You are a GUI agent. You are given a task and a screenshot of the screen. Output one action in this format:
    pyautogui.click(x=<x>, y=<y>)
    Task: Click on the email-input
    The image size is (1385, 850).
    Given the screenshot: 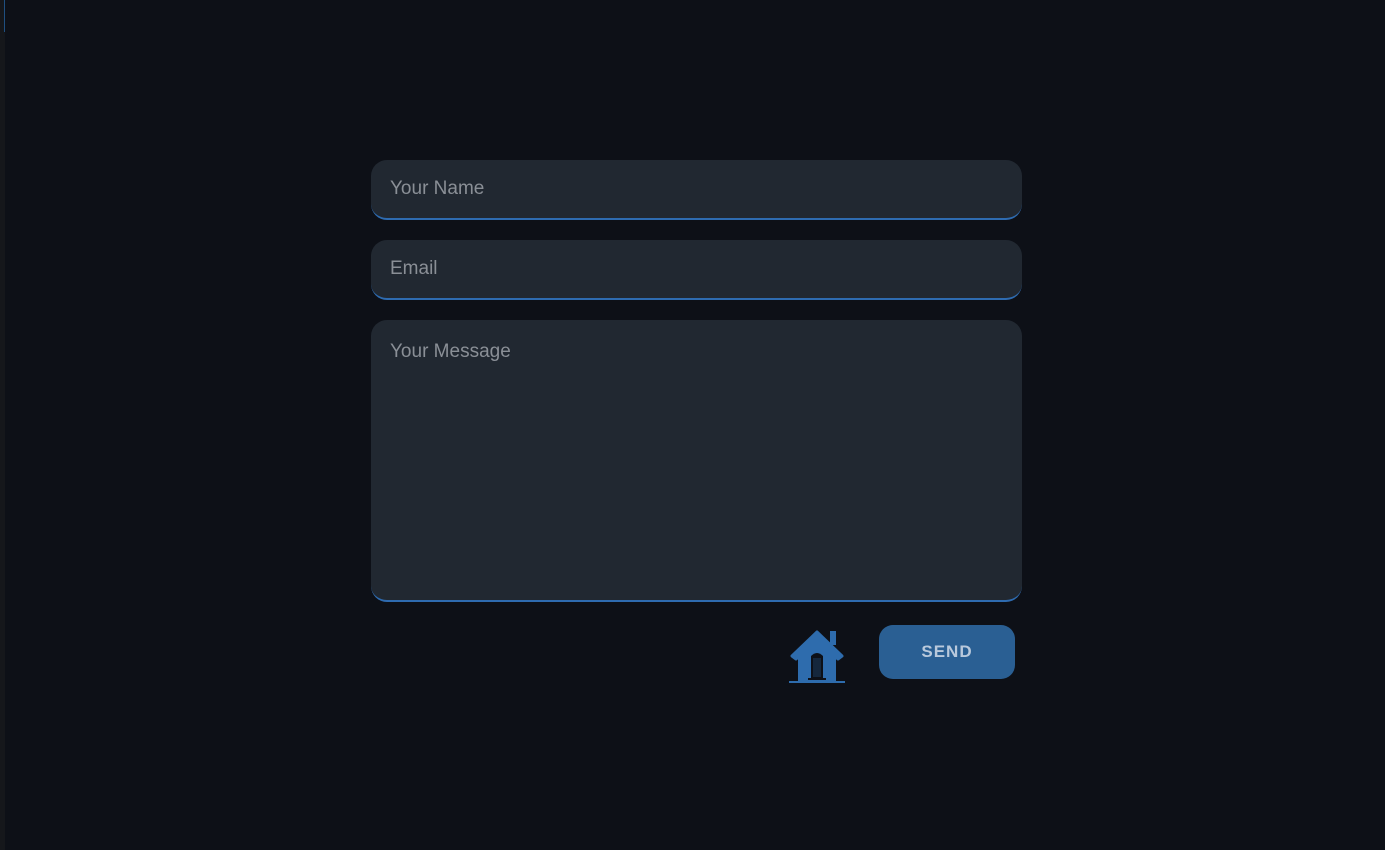 What is the action you would take?
    pyautogui.click(x=696, y=270)
    